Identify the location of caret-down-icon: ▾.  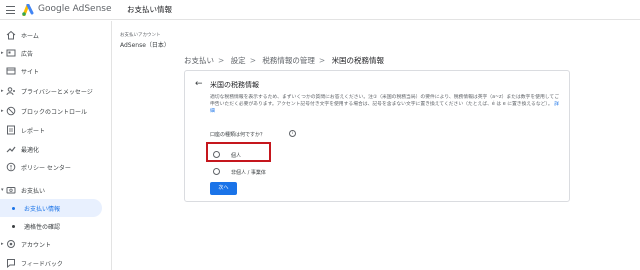
(2, 190).